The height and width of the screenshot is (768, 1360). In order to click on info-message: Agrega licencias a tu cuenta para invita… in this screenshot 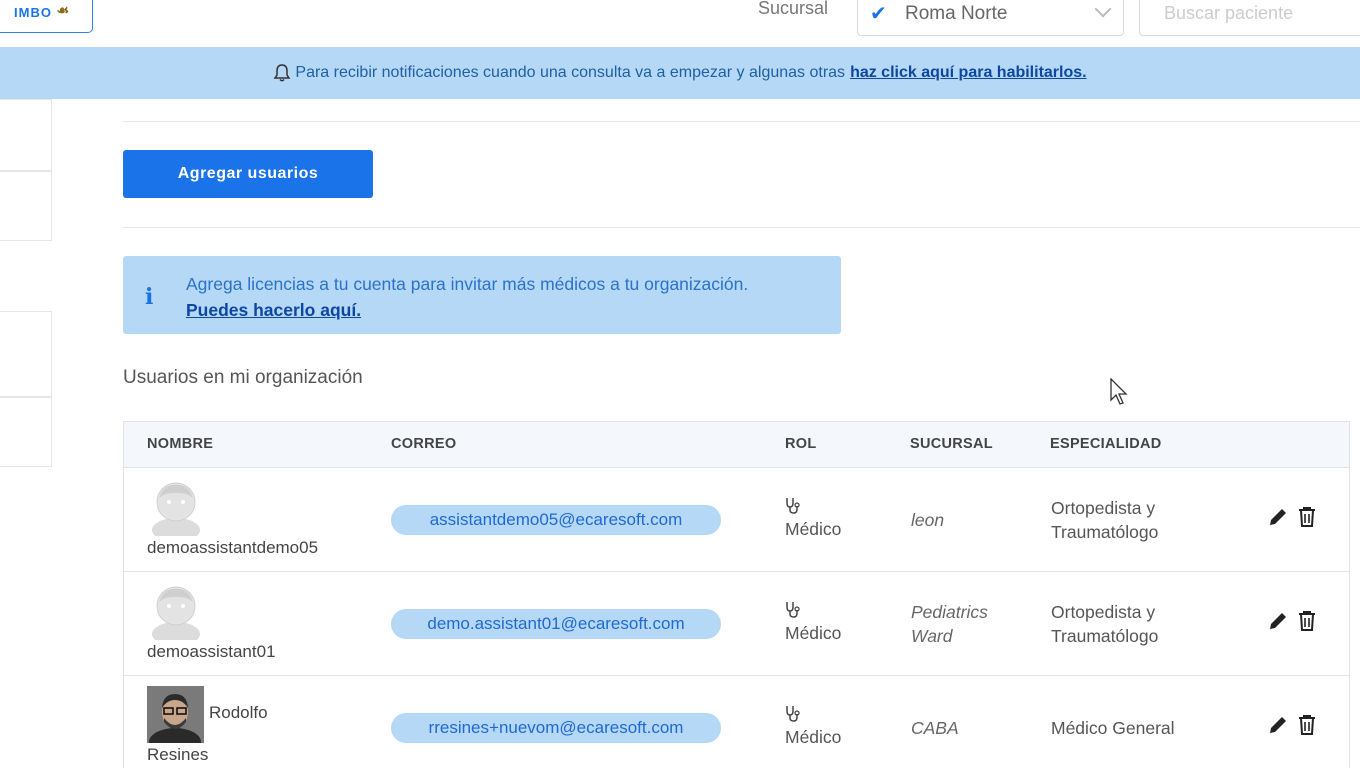, I will do `click(467, 284)`.